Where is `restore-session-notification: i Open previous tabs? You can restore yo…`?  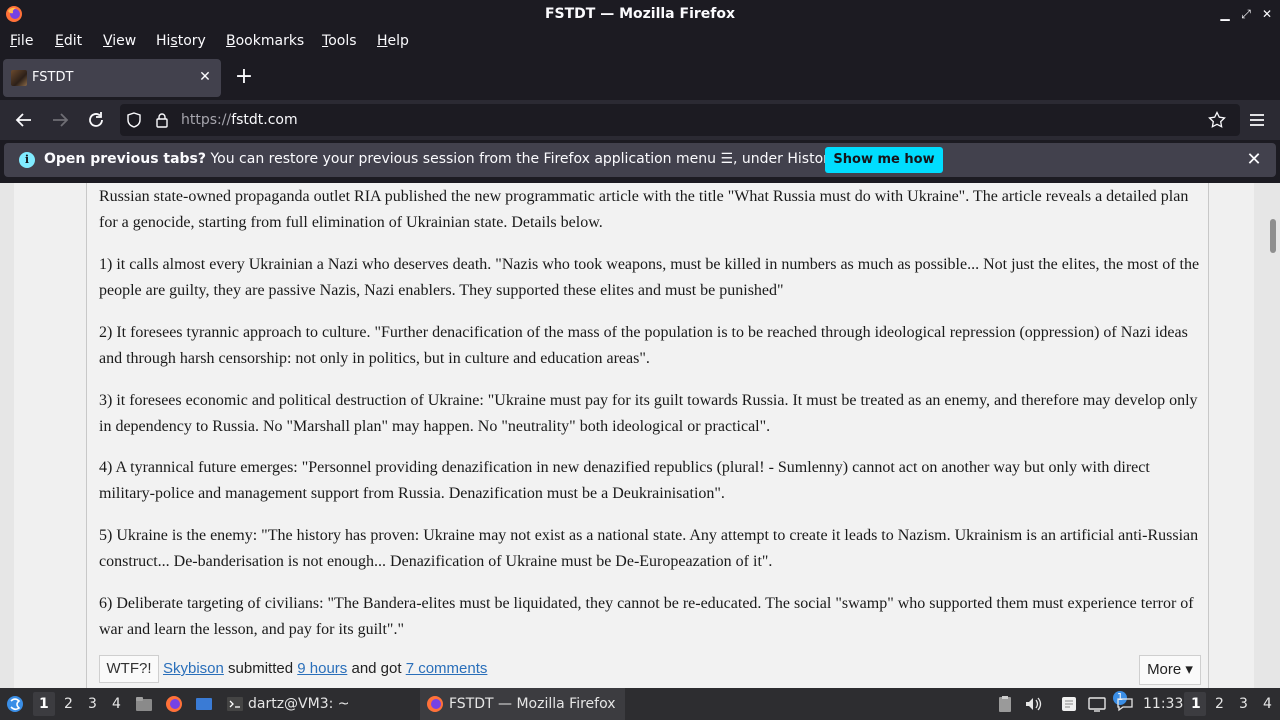 restore-session-notification: i Open previous tabs? You can restore yo… is located at coordinates (640, 160).